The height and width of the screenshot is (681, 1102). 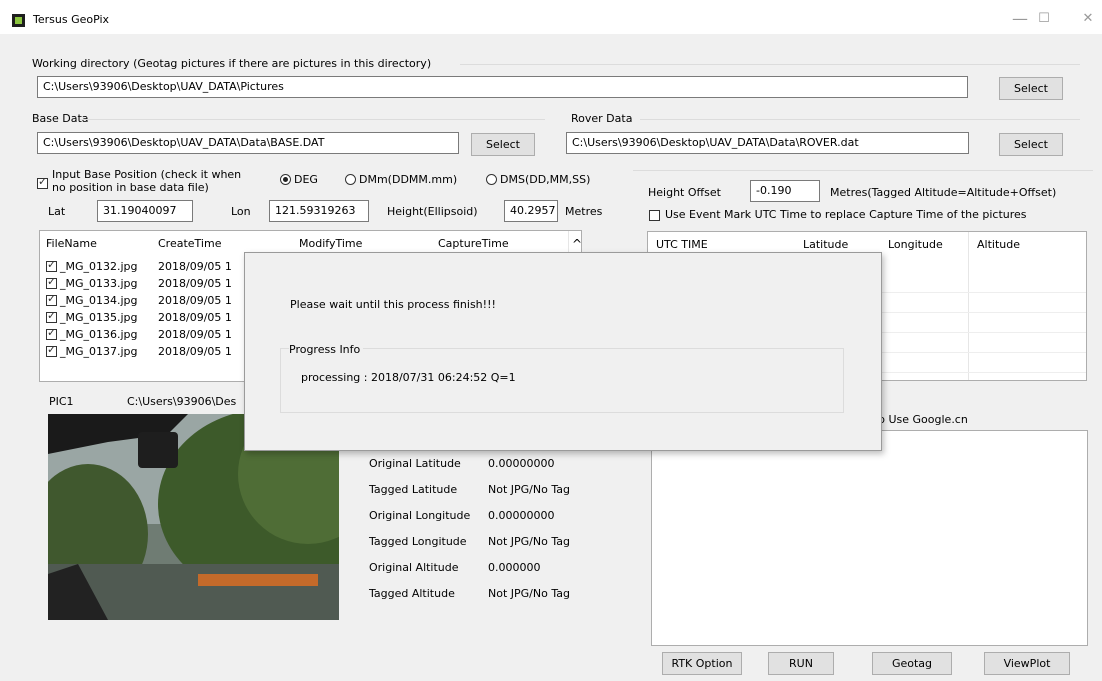 I want to click on event-mark-checkbox, so click(x=654, y=215).